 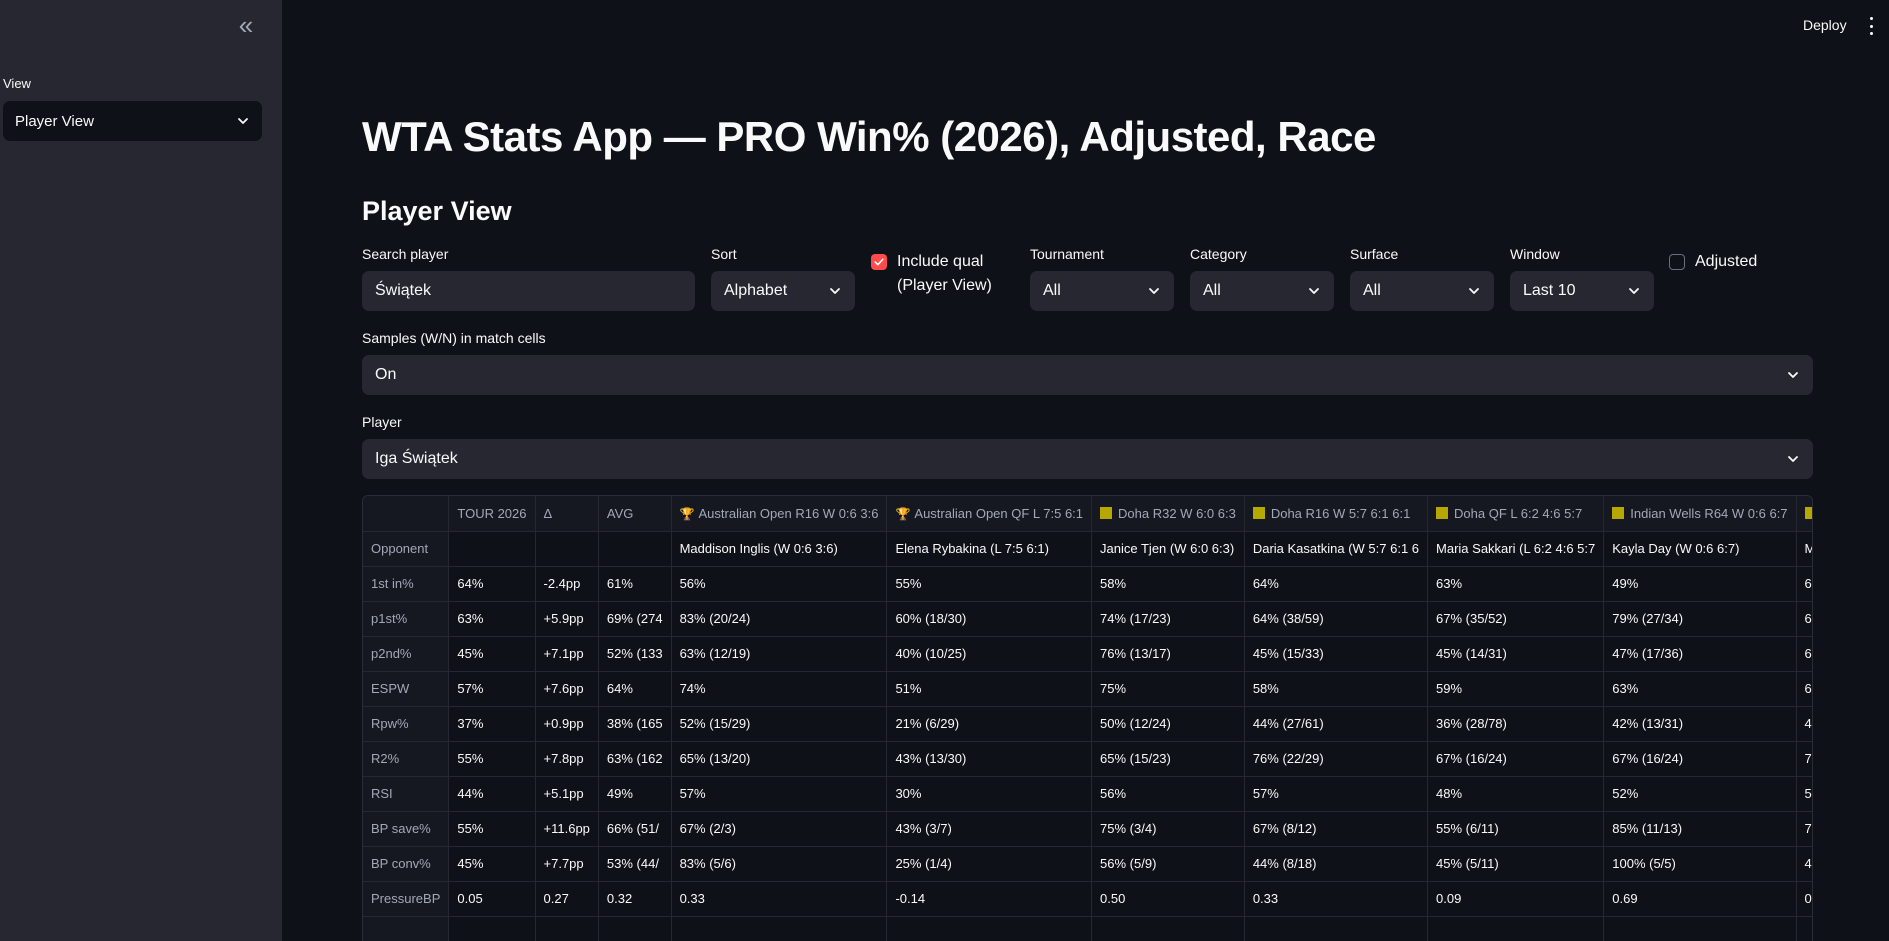 What do you see at coordinates (406, 514) in the screenshot?
I see `column-header` at bounding box center [406, 514].